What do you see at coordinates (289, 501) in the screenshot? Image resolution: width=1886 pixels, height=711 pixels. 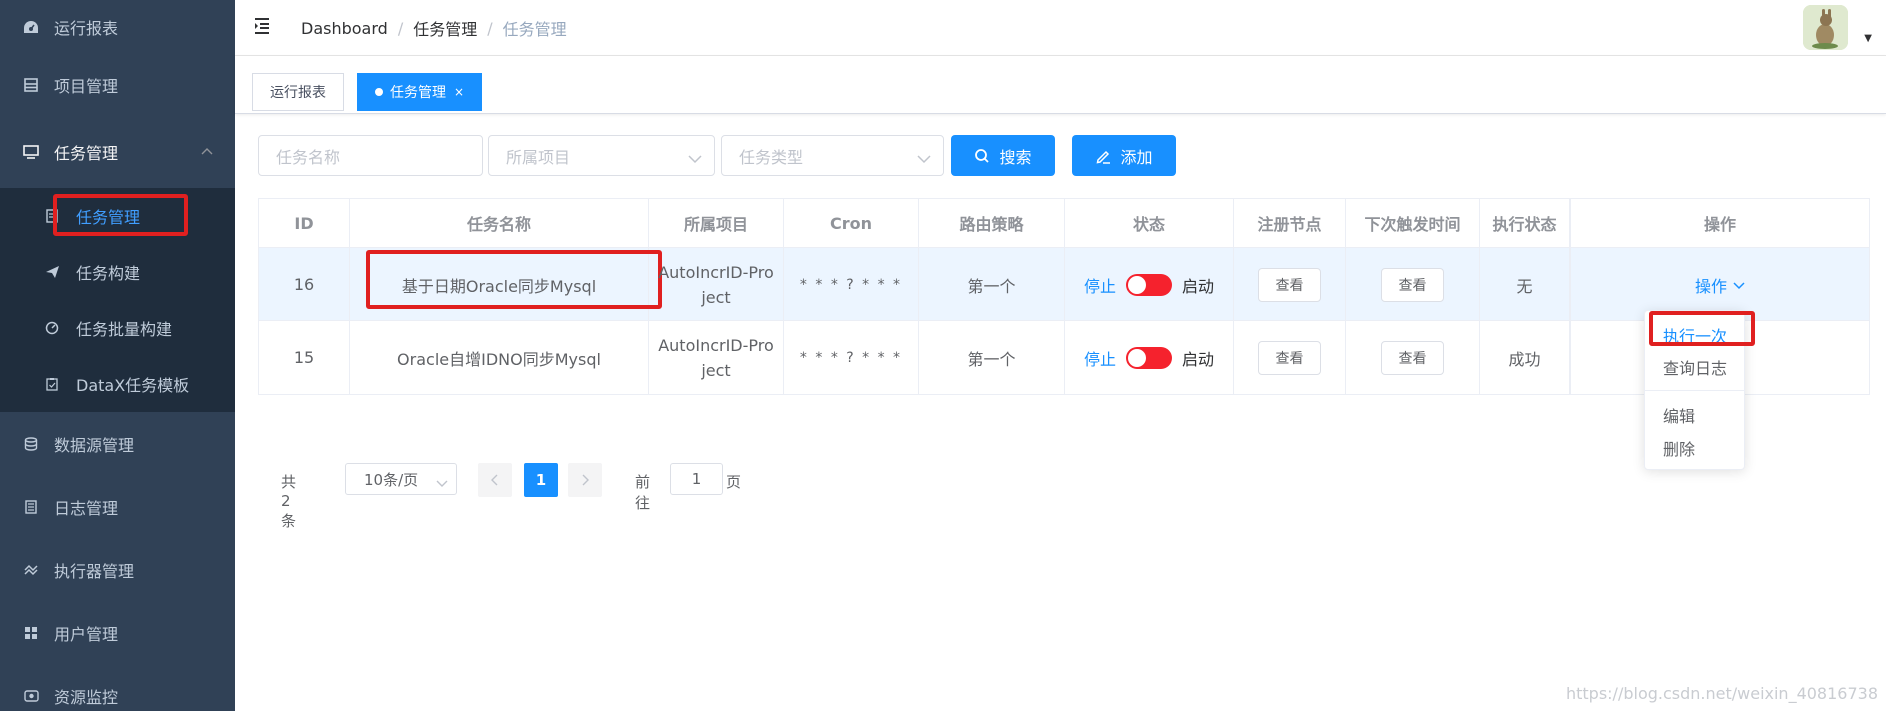 I see `pagination-total: 共 2 条` at bounding box center [289, 501].